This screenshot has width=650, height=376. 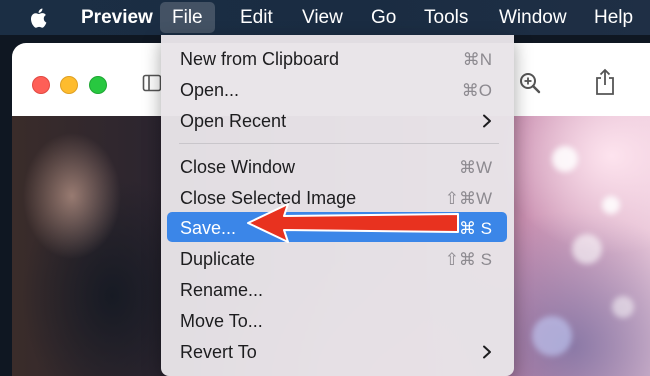 I want to click on minimize-window-button, so click(x=69, y=85).